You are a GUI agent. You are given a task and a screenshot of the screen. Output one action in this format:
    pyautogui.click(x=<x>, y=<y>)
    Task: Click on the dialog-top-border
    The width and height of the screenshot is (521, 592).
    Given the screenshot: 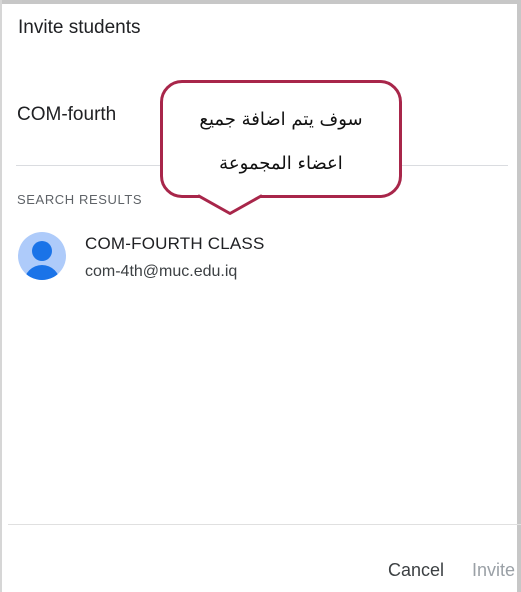 What is the action you would take?
    pyautogui.click(x=260, y=2)
    